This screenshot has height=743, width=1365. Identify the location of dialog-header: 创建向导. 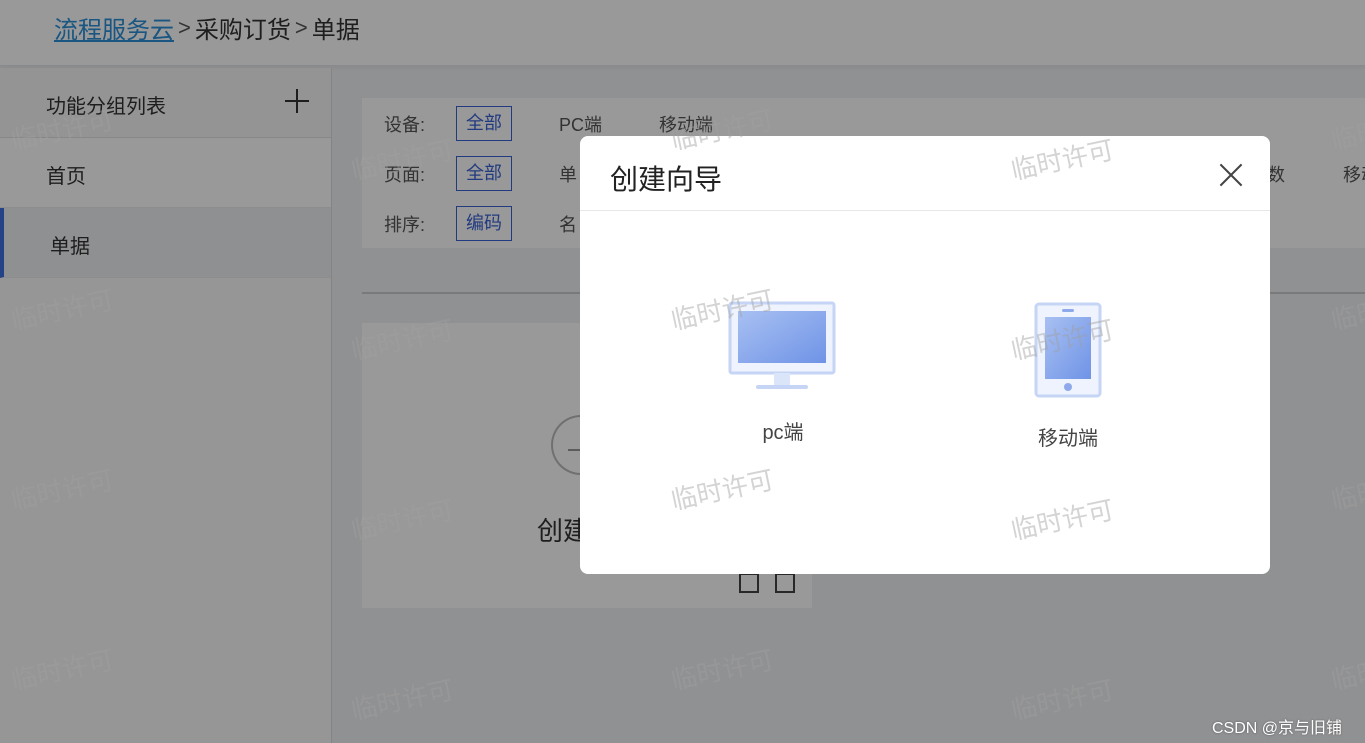
(925, 173).